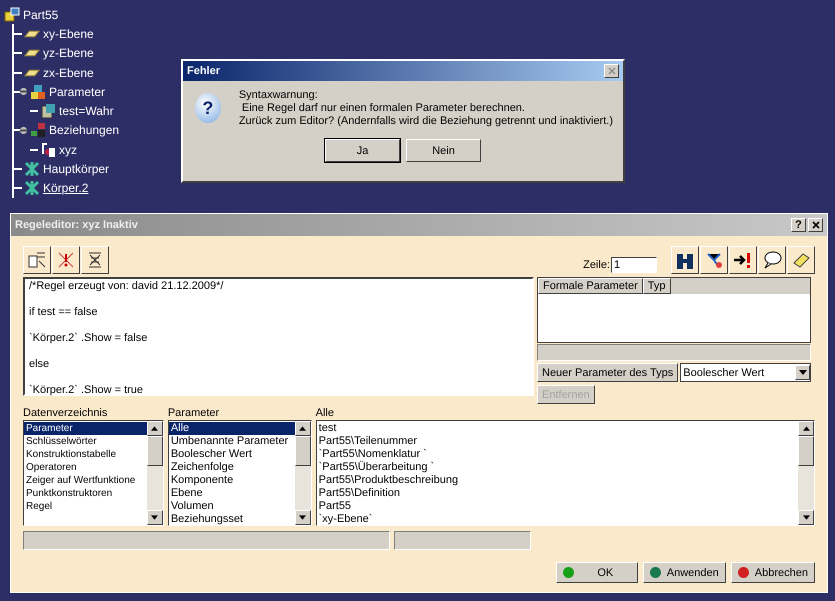 This screenshot has width=835, height=601. Describe the element at coordinates (325, 413) in the screenshot. I see `list-label: Alle` at that location.